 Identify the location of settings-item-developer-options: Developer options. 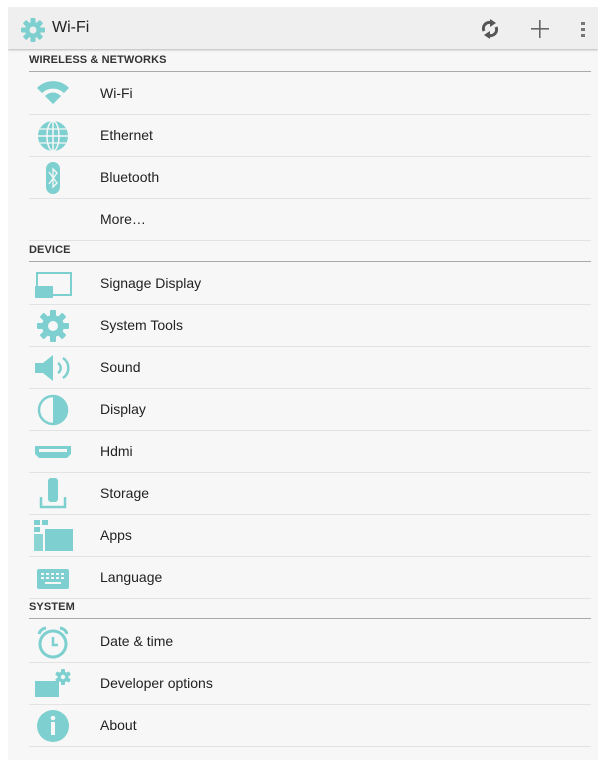
(310, 684).